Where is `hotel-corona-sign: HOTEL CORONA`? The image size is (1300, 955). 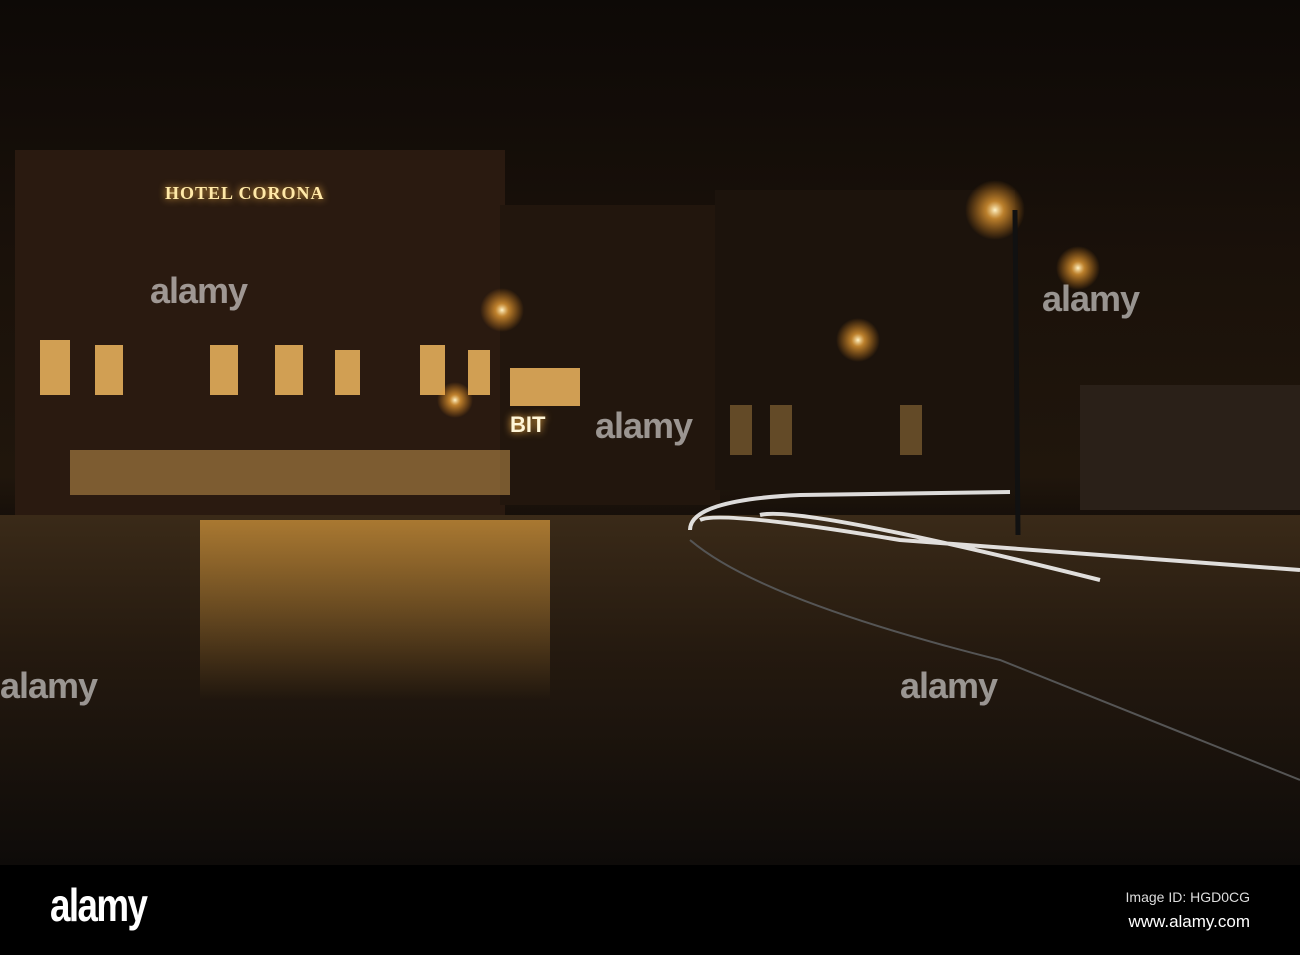
hotel-corona-sign: HOTEL CORONA is located at coordinates (245, 193).